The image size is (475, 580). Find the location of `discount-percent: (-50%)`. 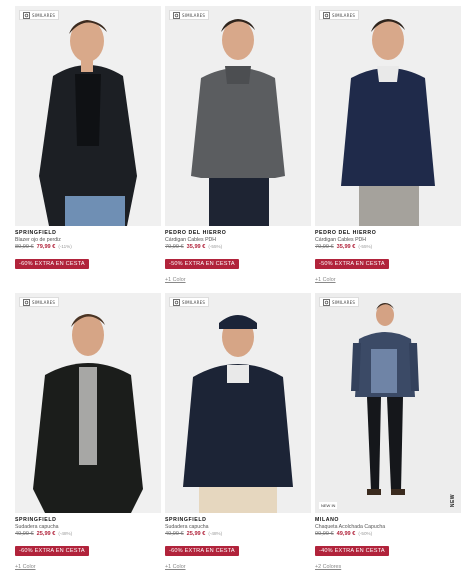

discount-percent: (-50%) is located at coordinates (365, 533).